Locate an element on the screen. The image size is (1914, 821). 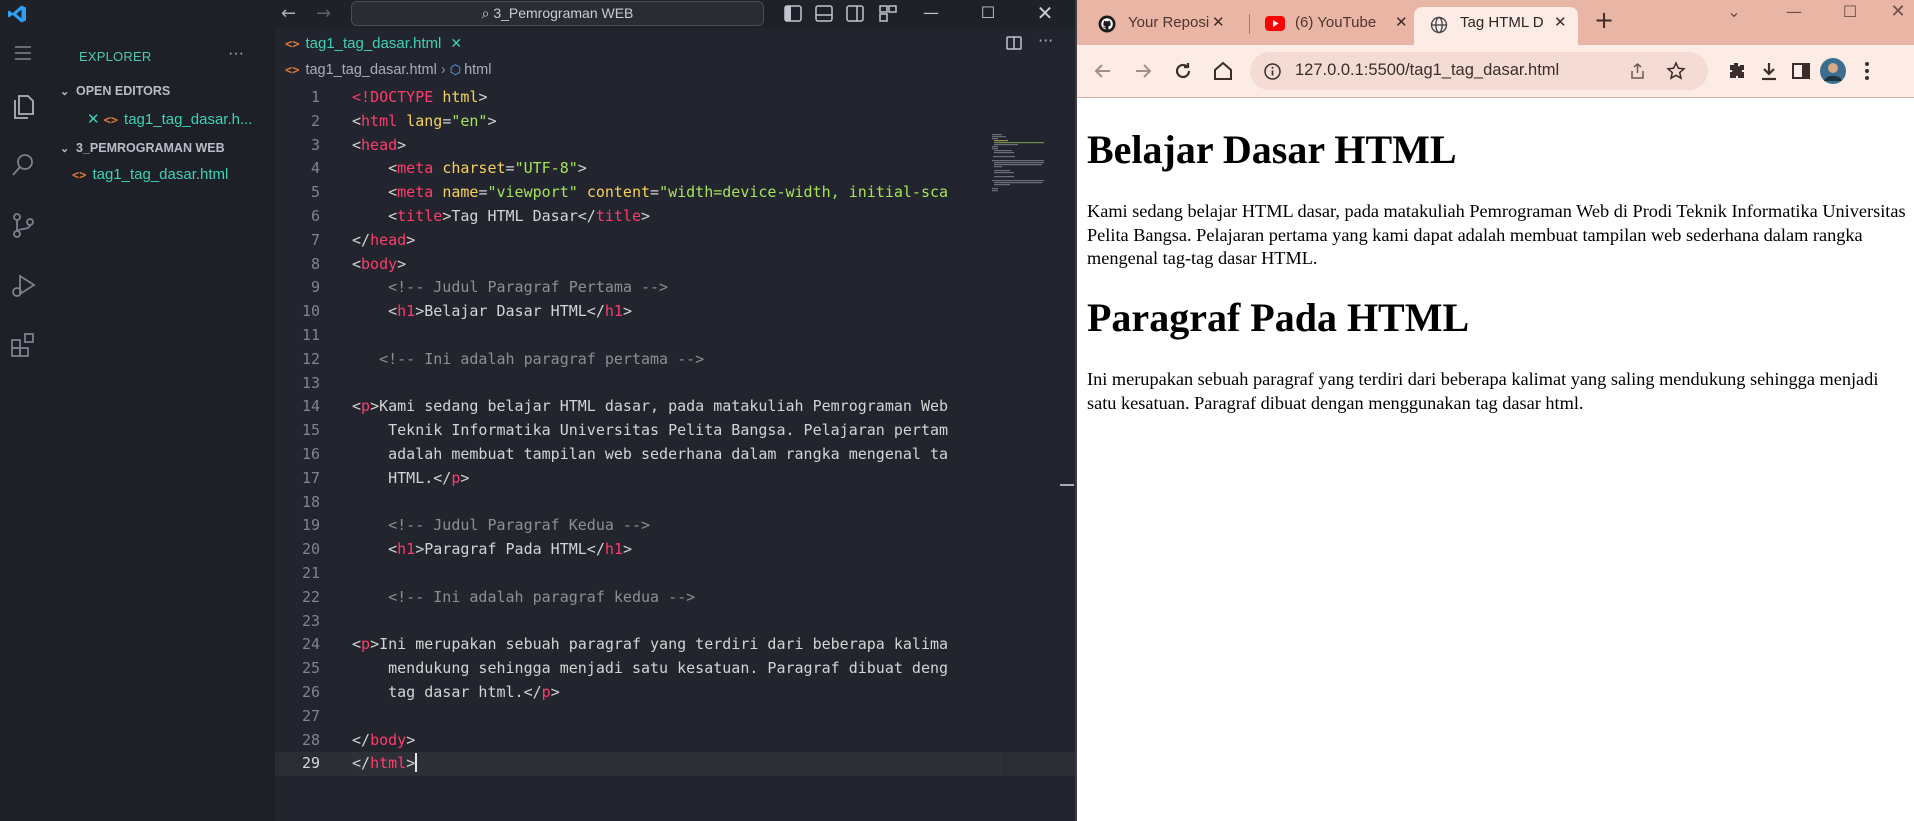
code-text: HTML.</p> is located at coordinates (677, 479).